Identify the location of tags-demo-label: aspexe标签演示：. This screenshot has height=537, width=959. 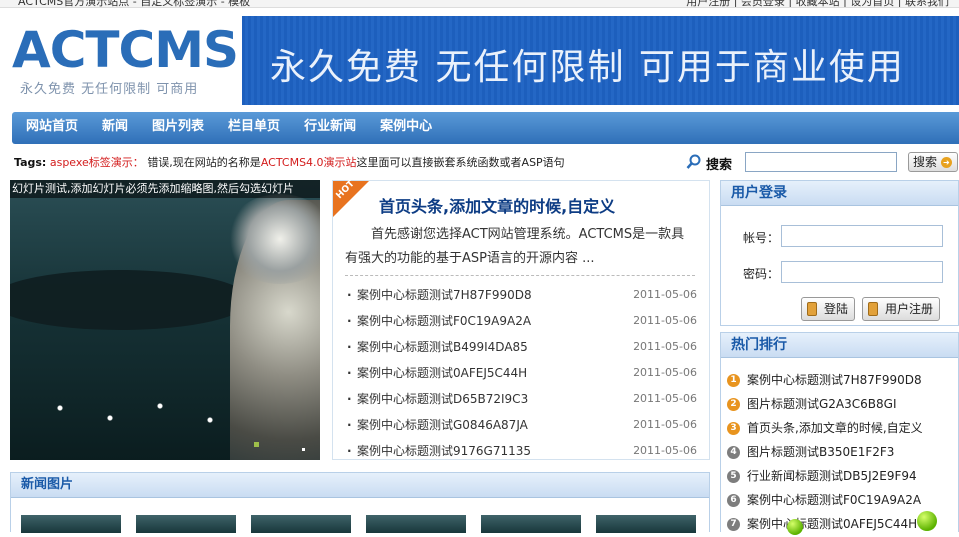
(96, 162).